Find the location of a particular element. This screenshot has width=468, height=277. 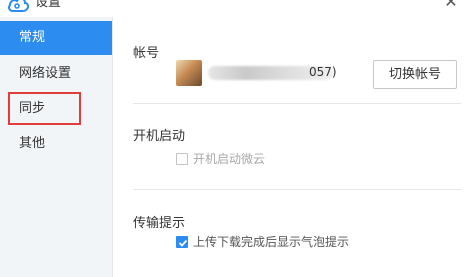

transfer-checkbox-row: 上传下载完成后显示气泡提示 is located at coordinates (296, 242).